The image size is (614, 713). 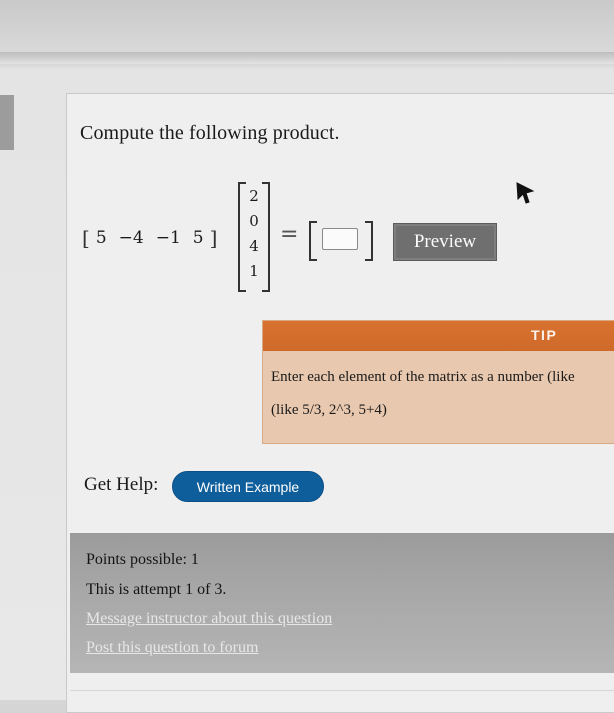 What do you see at coordinates (131, 238) in the screenshot?
I see `row-vector-entry: −4` at bounding box center [131, 238].